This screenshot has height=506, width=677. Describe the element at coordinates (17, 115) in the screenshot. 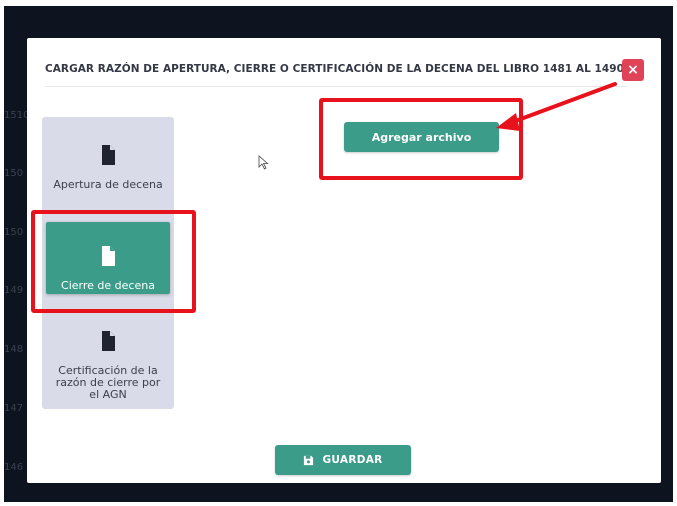

I see `background-page-number: 1510` at that location.